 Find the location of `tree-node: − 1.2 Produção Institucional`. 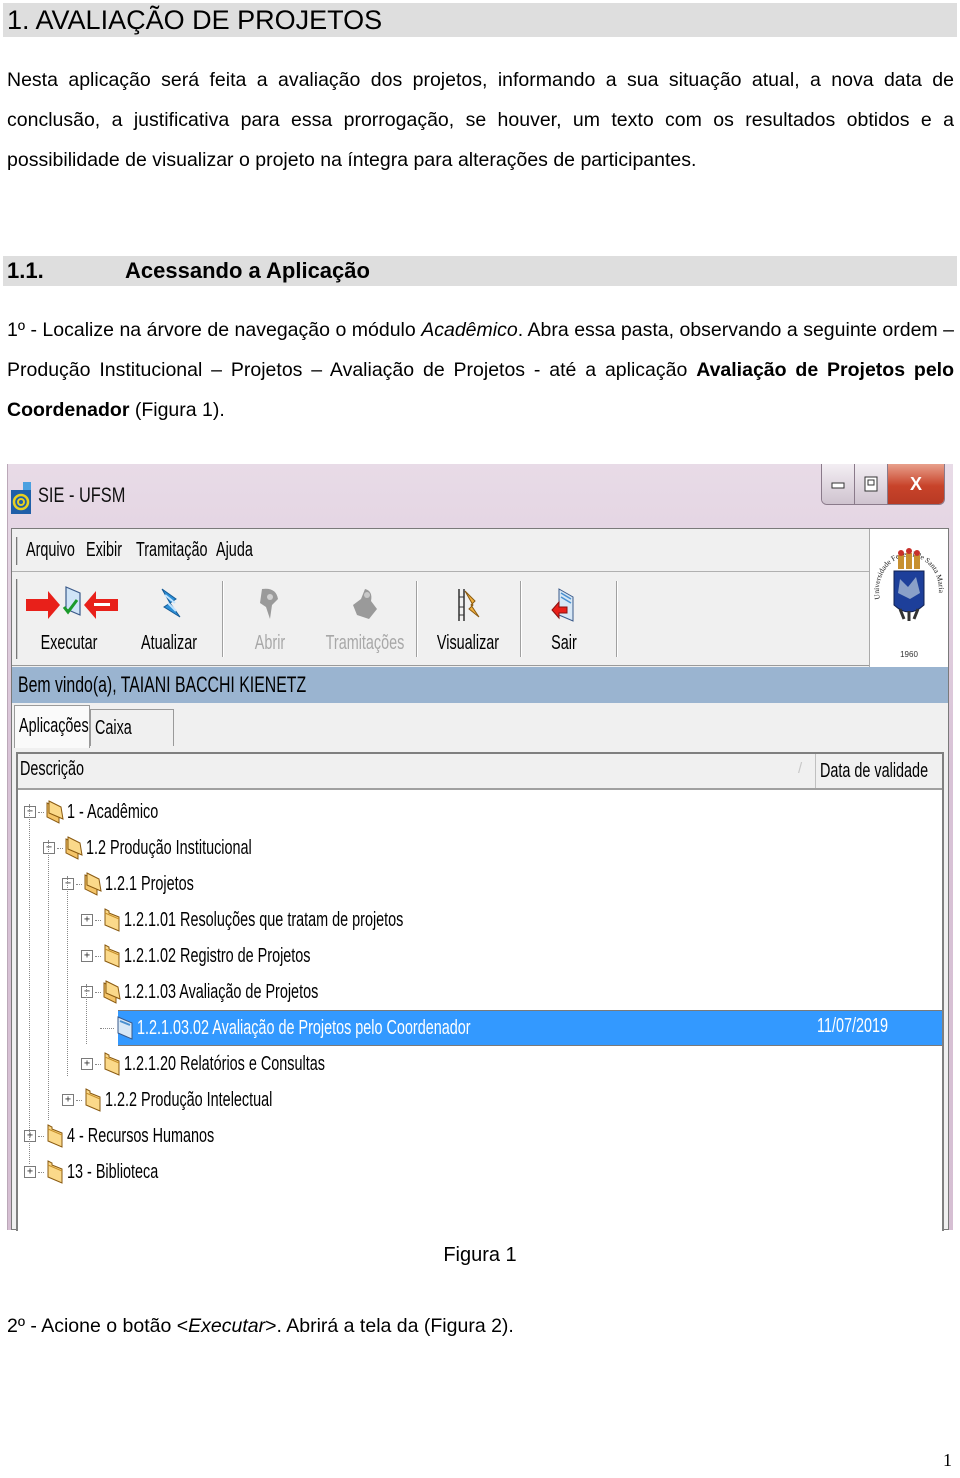

tree-node: − 1.2 Produção Institucional is located at coordinates (179, 848).